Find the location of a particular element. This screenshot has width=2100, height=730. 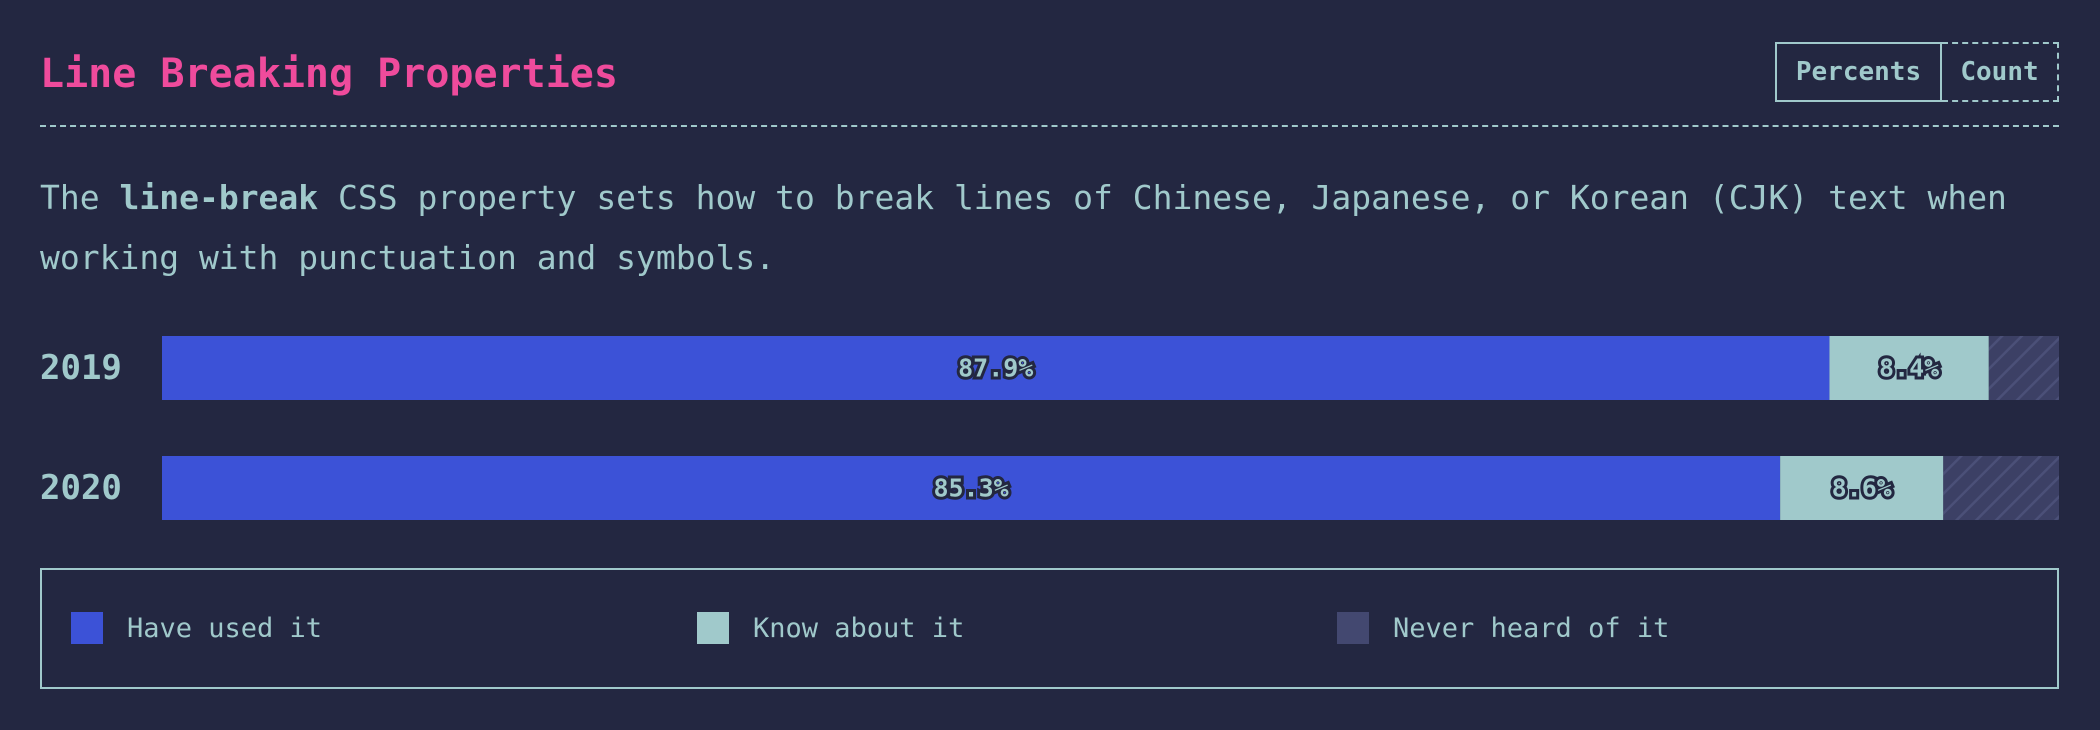

legend-label-never-heard: Never heard of it is located at coordinates (1531, 628).